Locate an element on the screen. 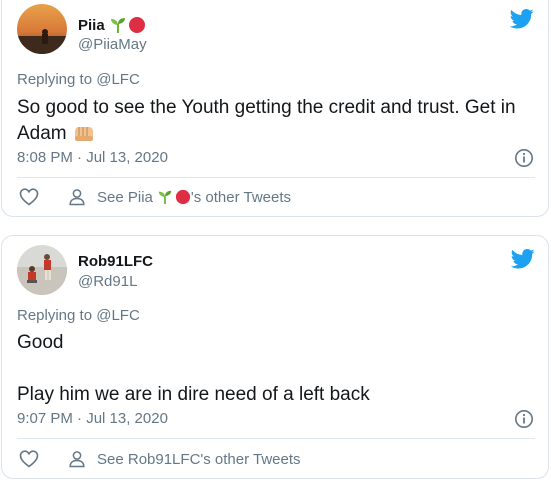  display-name: Piia is located at coordinates (112, 25).